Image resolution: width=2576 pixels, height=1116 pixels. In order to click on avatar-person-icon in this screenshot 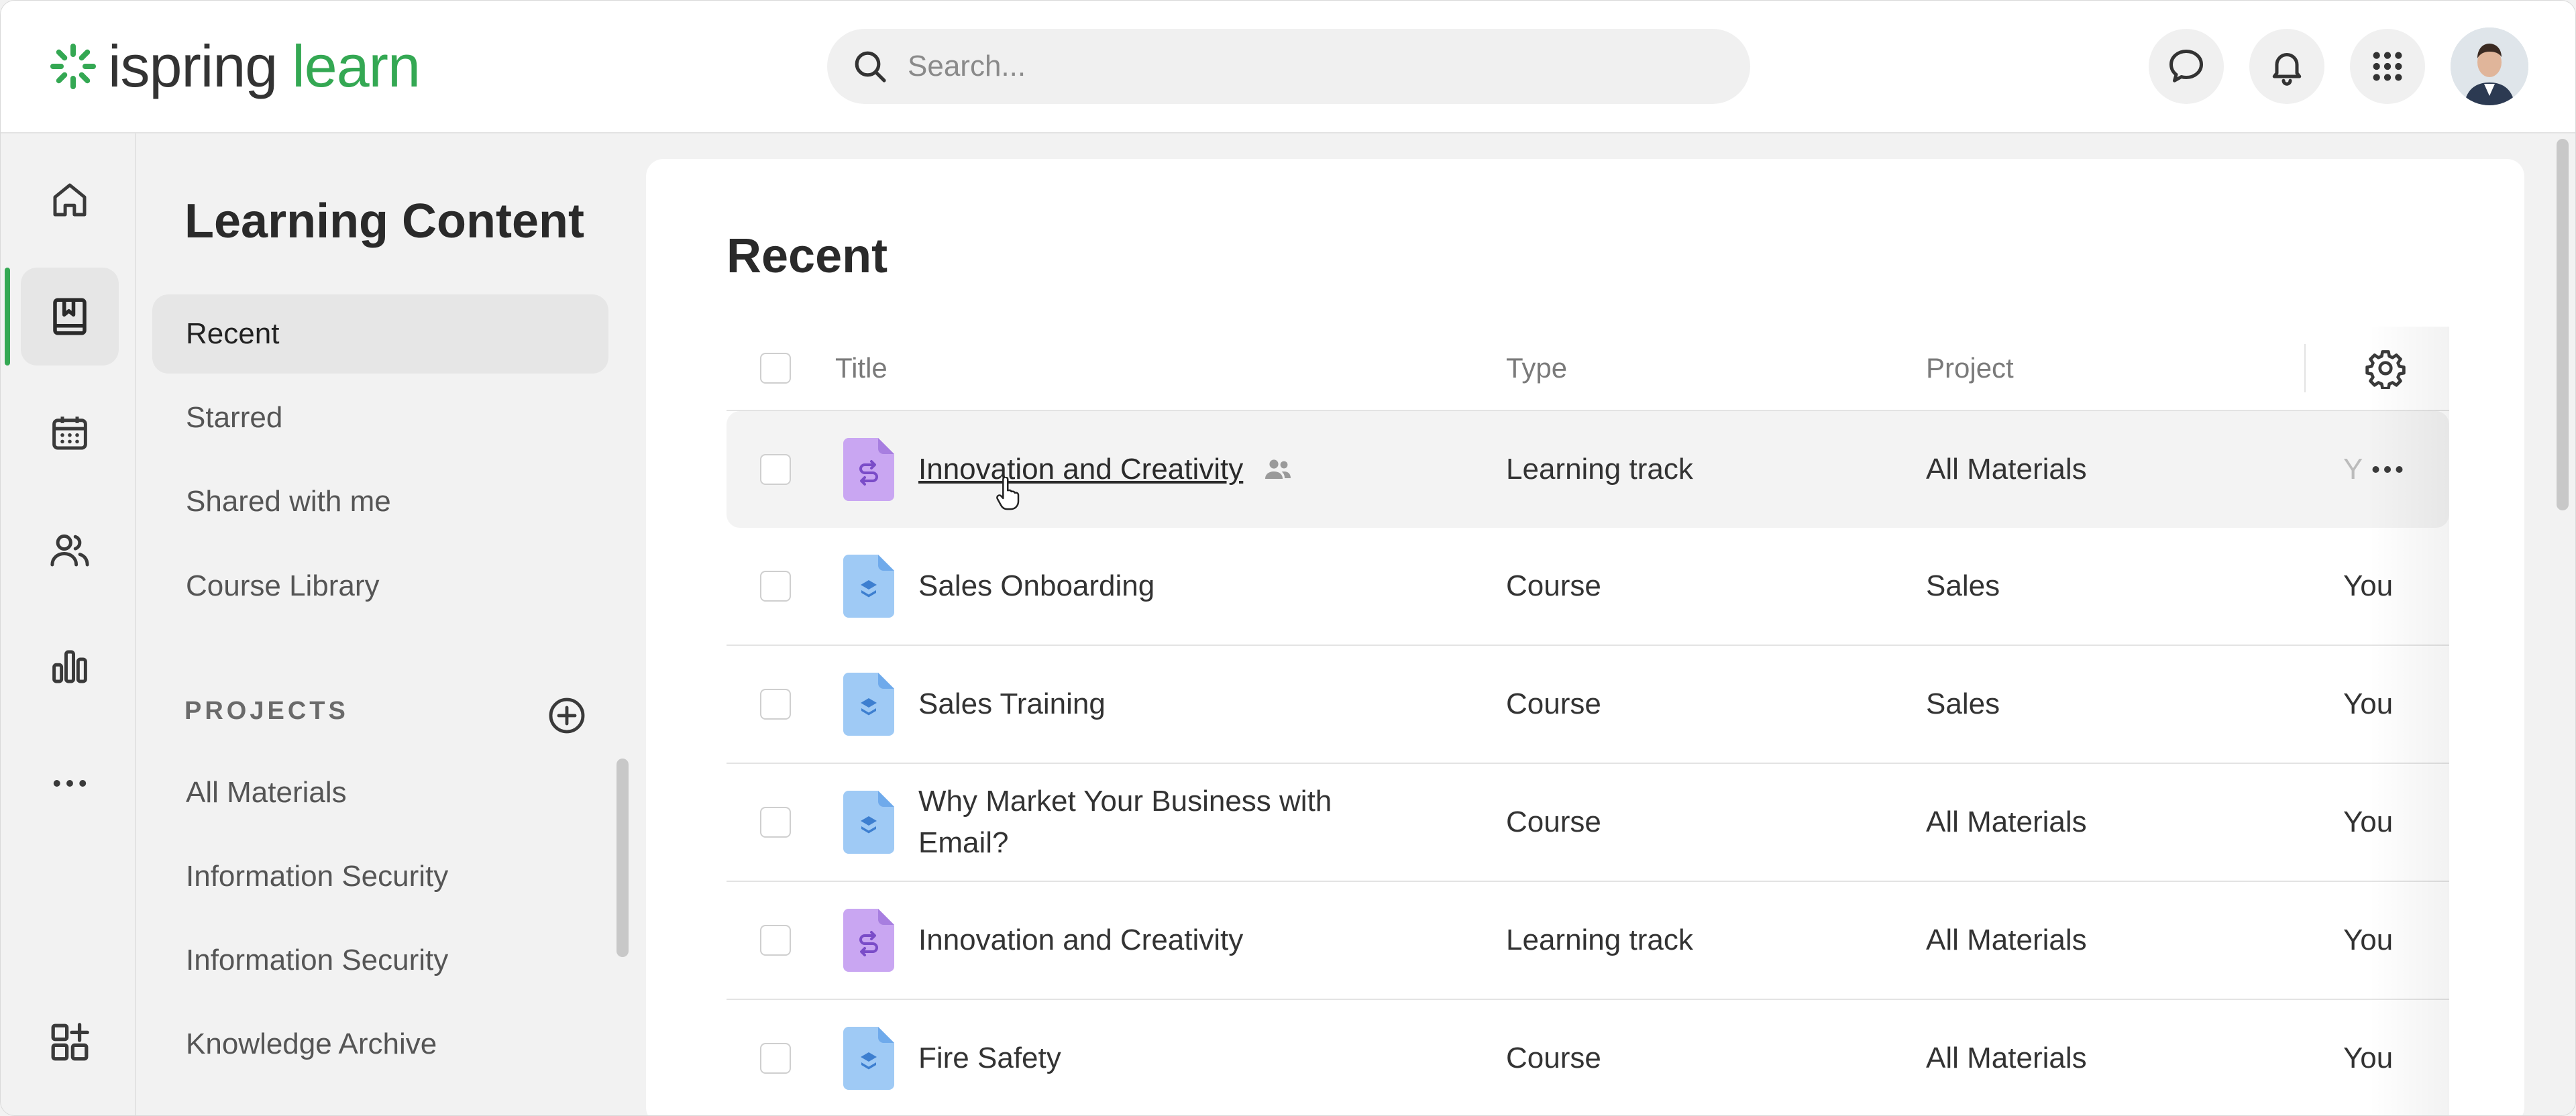, I will do `click(2489, 66)`.